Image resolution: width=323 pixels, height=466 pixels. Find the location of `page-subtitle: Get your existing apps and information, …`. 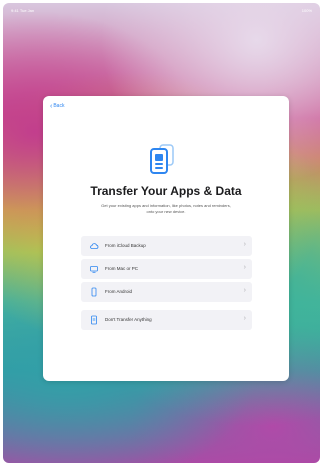

page-subtitle: Get your existing apps and information, … is located at coordinates (166, 208).